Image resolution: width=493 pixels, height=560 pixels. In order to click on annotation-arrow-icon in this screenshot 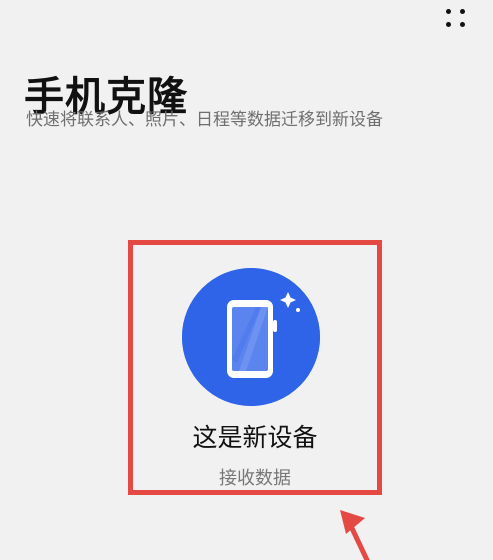, I will do `click(360, 530)`.